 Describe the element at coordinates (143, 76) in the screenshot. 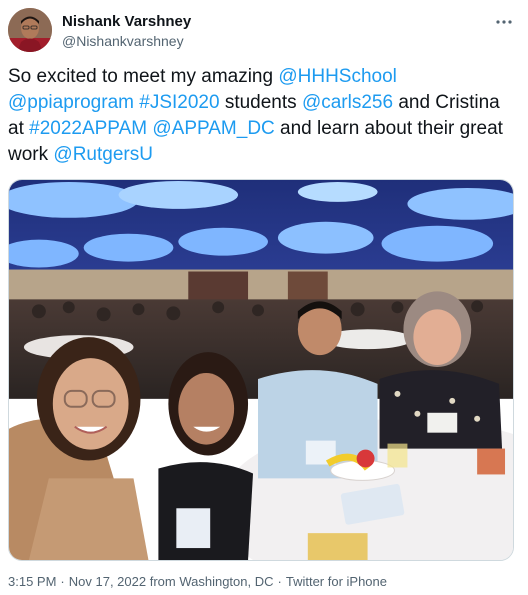

I see `tweet-text-segment: So excited to meet my amazing` at that location.